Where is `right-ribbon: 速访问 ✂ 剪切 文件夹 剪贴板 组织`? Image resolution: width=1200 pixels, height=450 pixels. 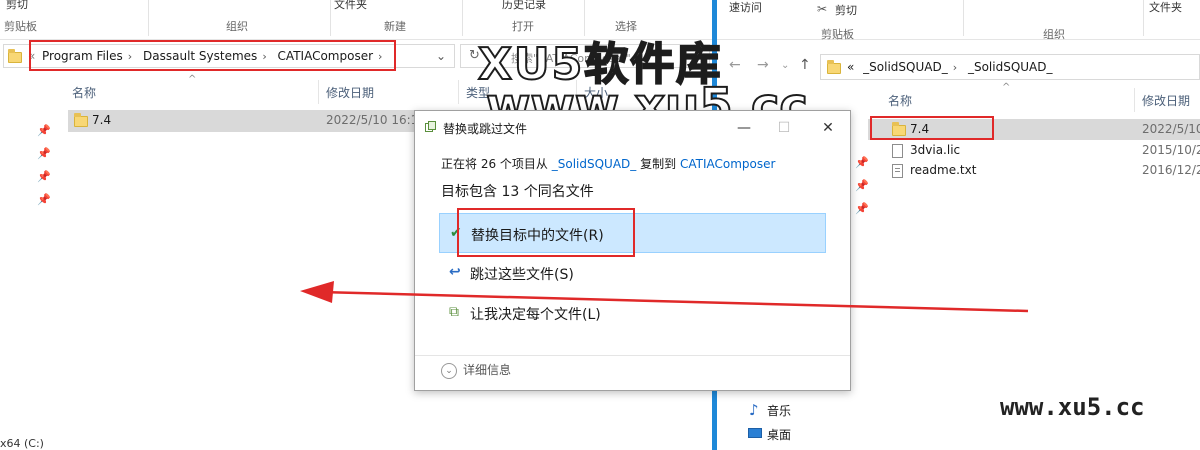
right-ribbon: 速访问 ✂ 剪切 文件夹 剪贴板 组织 is located at coordinates (958, 20).